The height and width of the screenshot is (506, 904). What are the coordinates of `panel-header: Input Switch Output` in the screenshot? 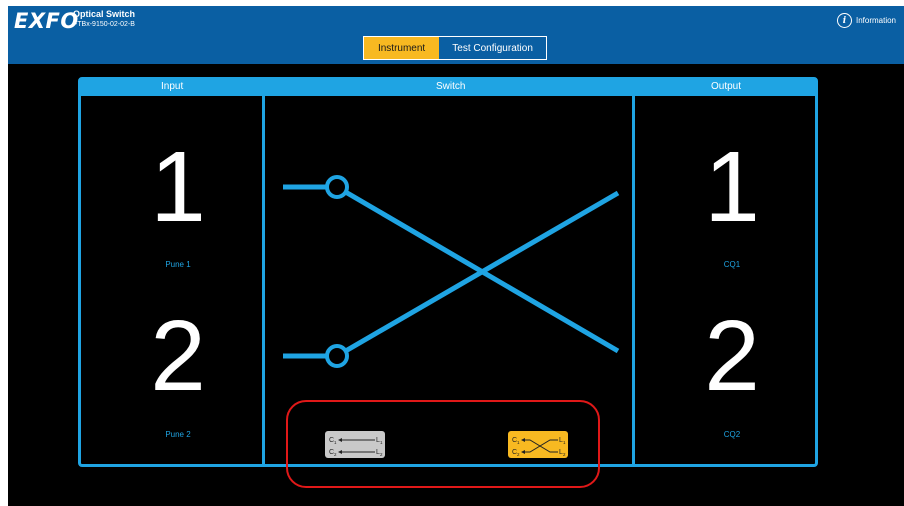 It's located at (448, 88).